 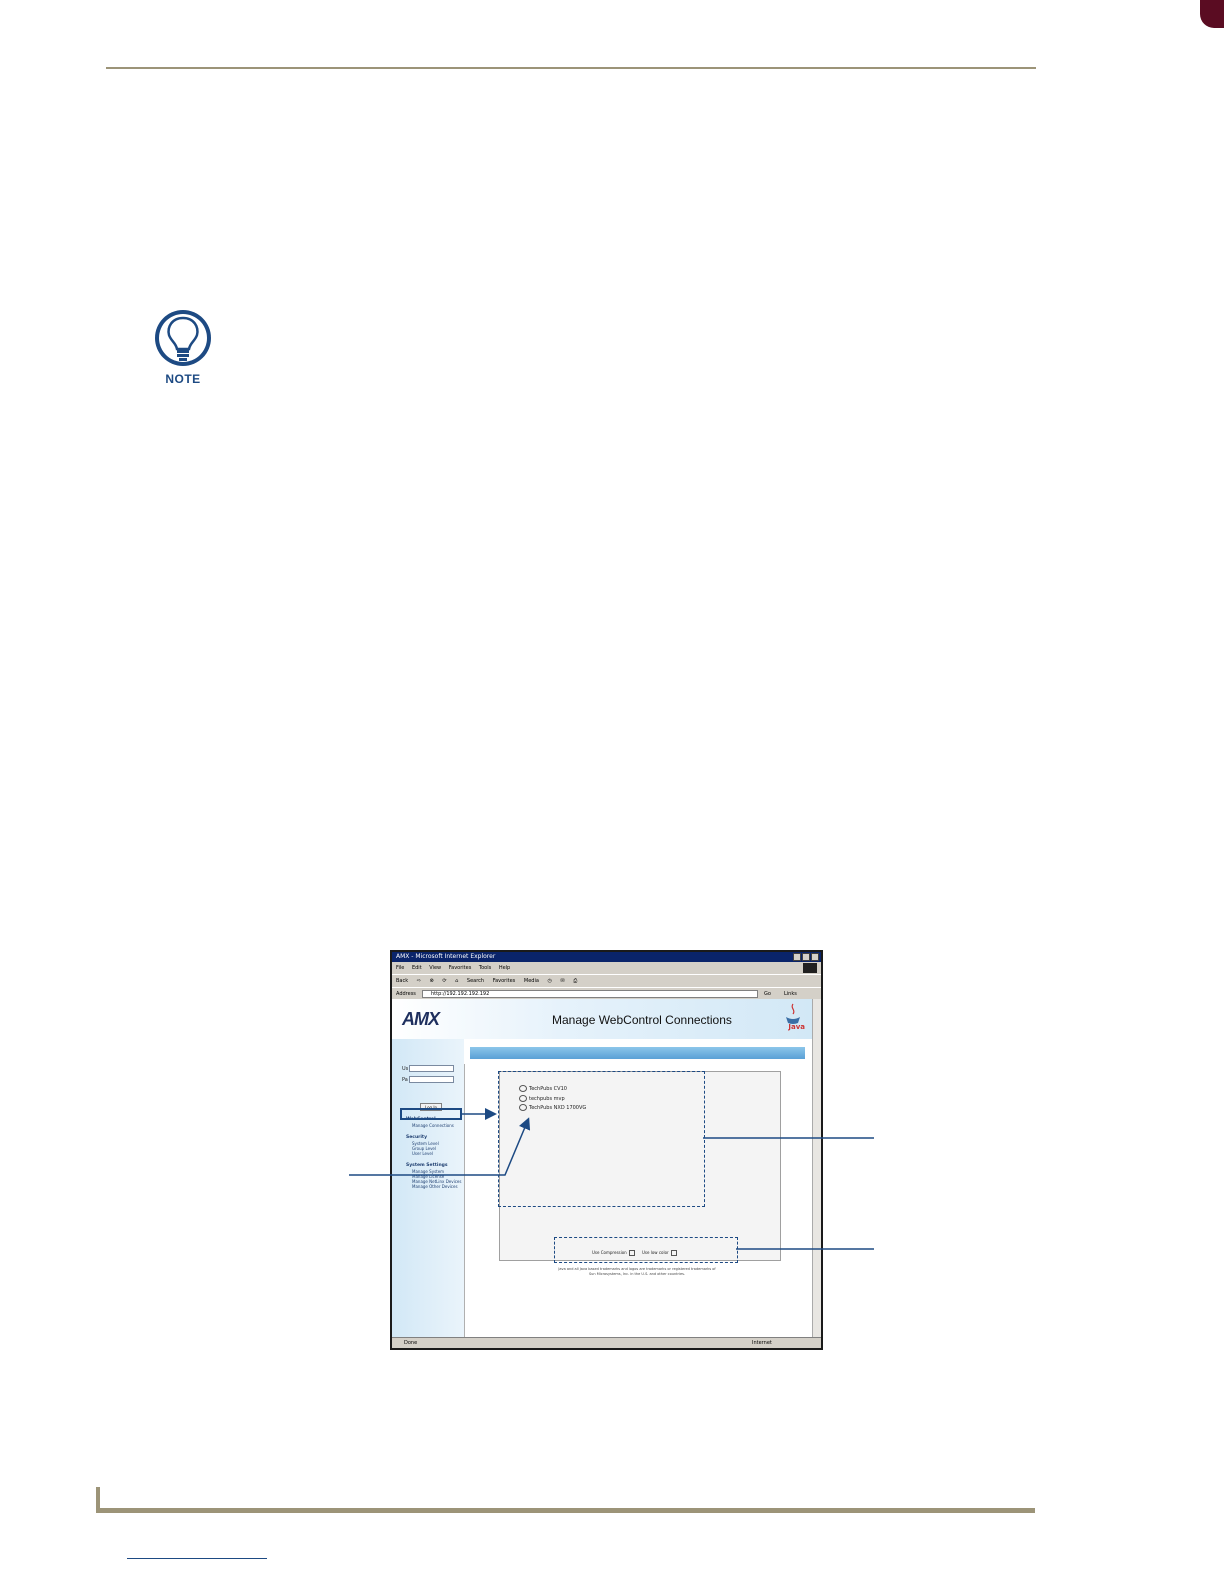 I want to click on menu-favorites: Favorites, so click(x=460, y=968).